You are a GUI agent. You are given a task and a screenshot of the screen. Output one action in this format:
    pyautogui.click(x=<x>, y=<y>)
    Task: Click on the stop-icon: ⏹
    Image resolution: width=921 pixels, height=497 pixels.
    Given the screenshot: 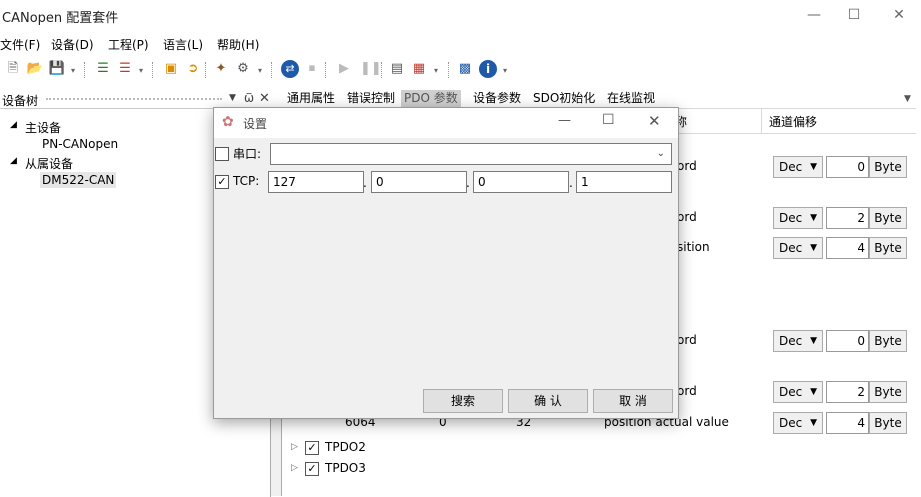 What is the action you would take?
    pyautogui.click(x=312, y=69)
    